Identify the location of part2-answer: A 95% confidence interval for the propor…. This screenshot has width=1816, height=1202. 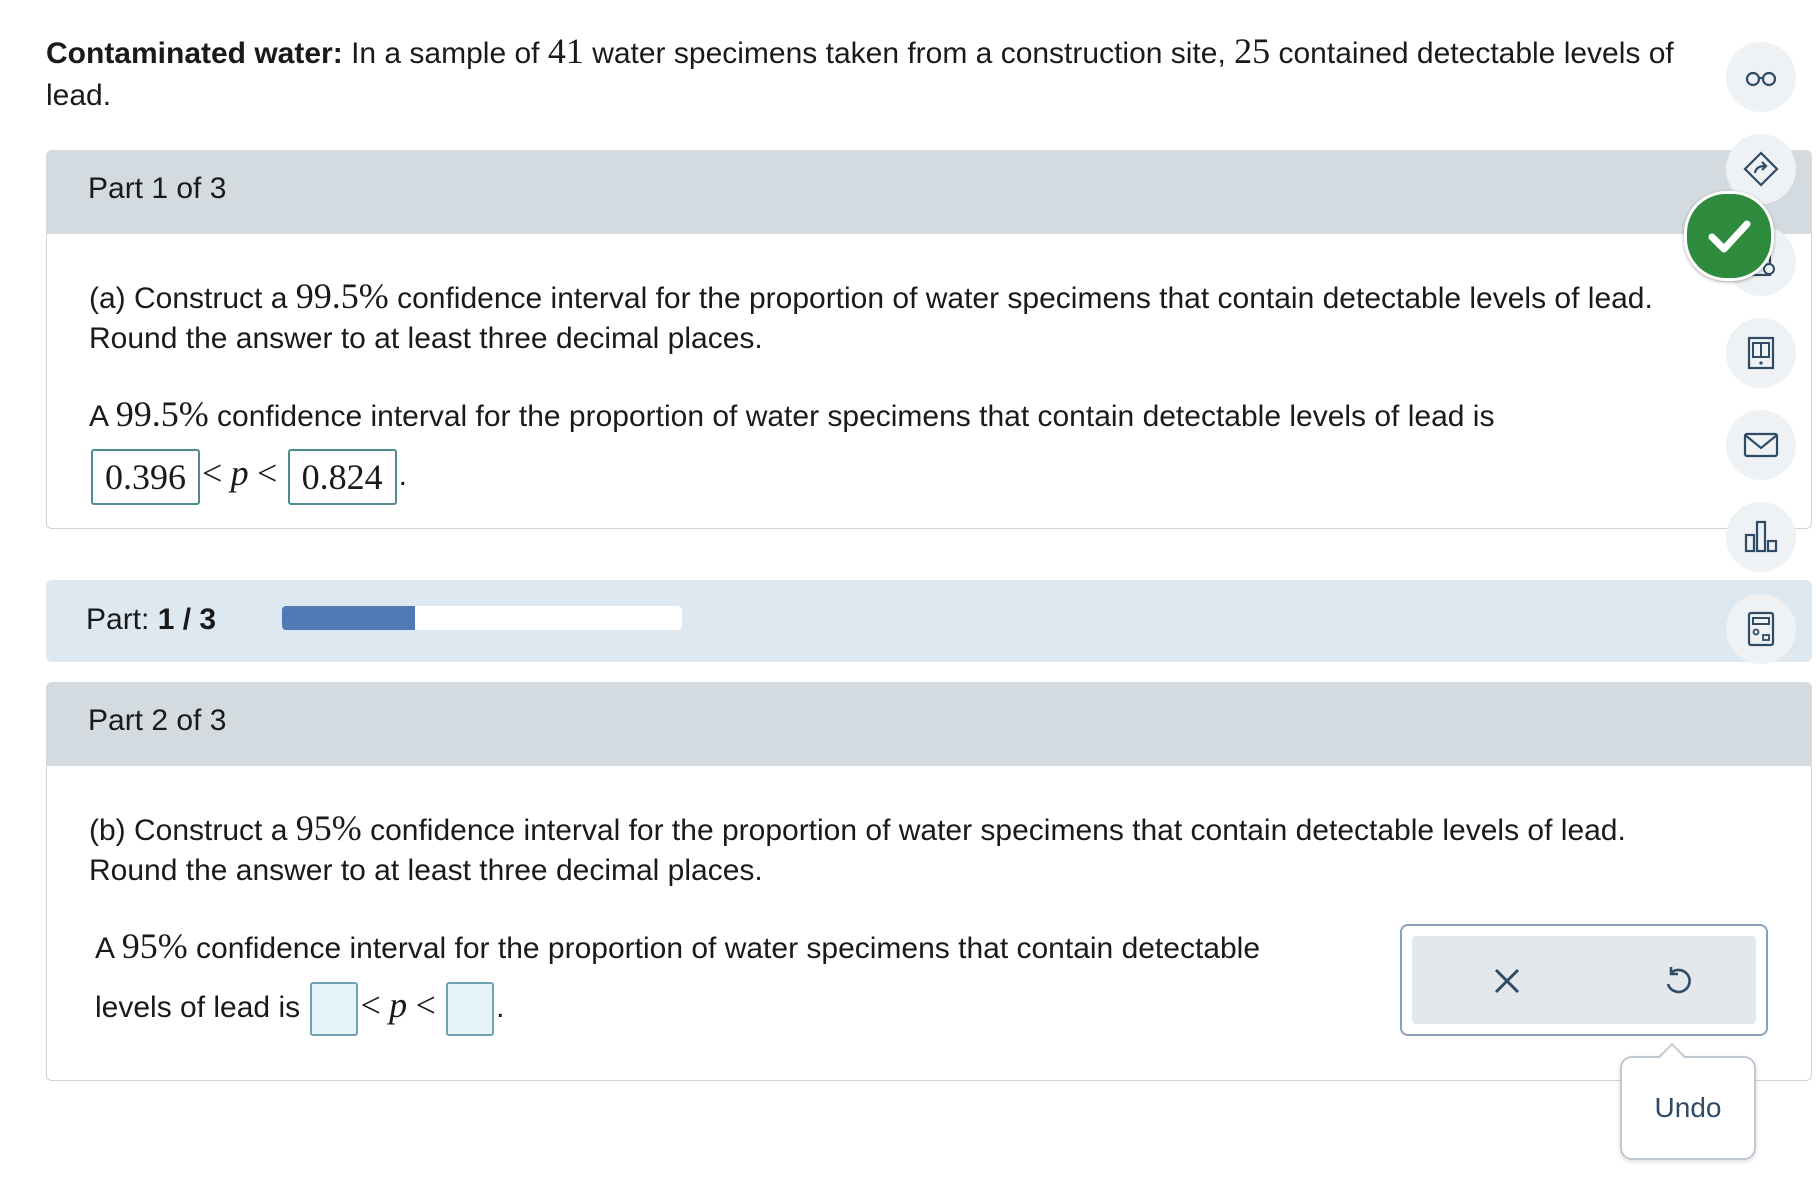
(755, 977).